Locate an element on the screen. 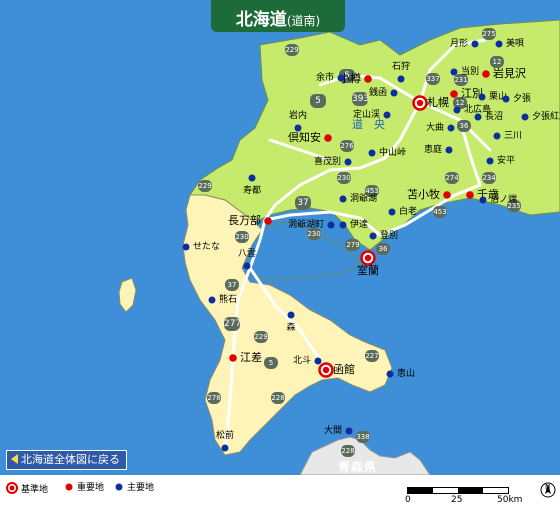 The width and height of the screenshot is (560, 509). route-shield-26: 5 is located at coordinates (271, 363).